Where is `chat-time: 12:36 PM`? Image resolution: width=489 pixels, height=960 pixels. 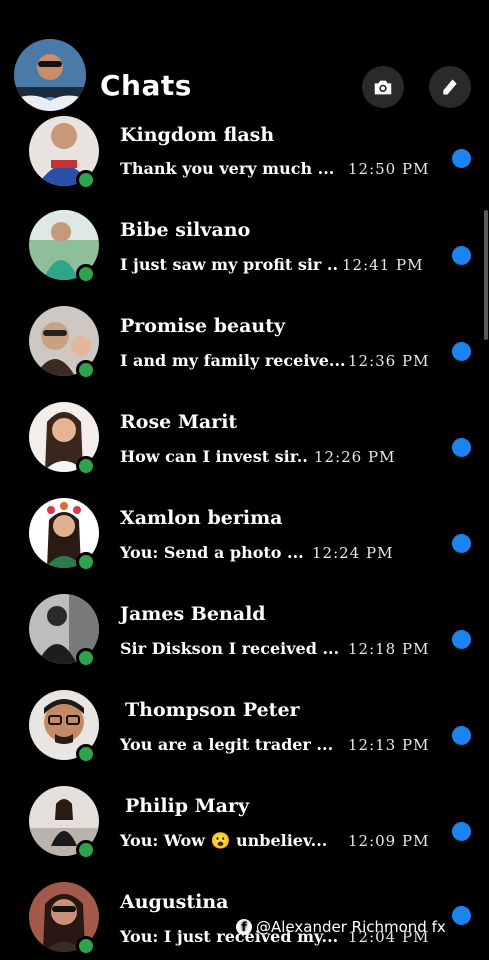 chat-time: 12:36 PM is located at coordinates (389, 361).